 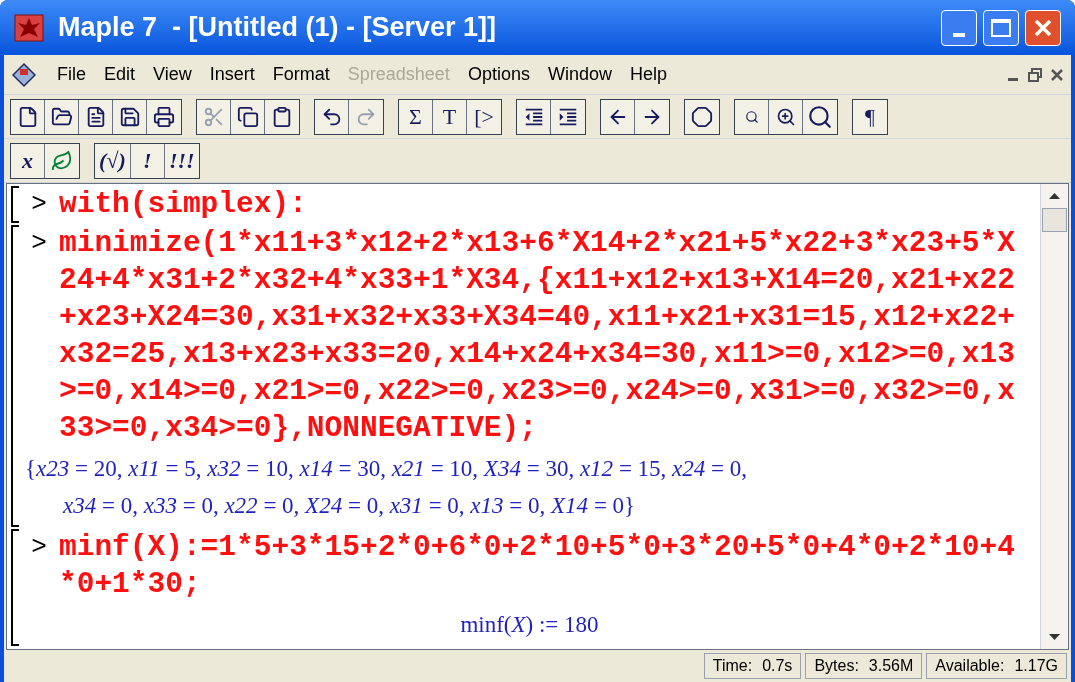 What do you see at coordinates (71, 74) in the screenshot?
I see `menu-item: File` at bounding box center [71, 74].